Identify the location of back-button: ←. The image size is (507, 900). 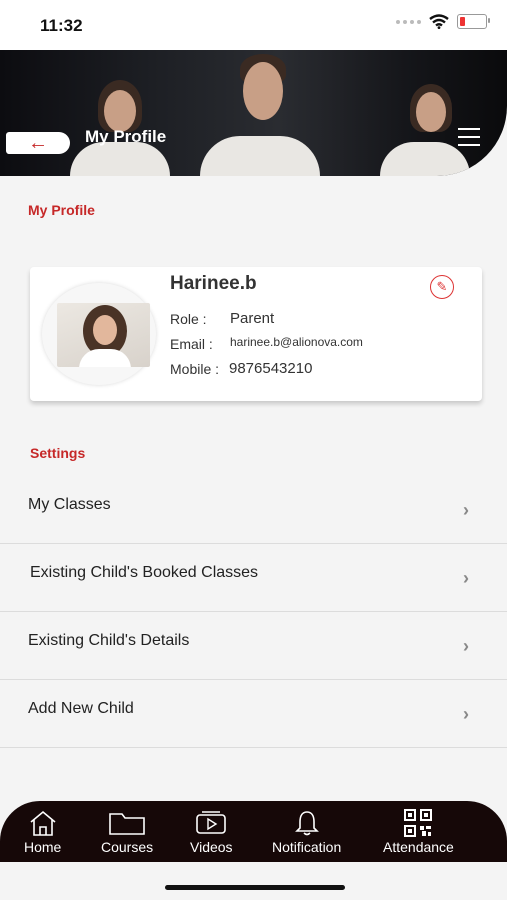
(38, 143).